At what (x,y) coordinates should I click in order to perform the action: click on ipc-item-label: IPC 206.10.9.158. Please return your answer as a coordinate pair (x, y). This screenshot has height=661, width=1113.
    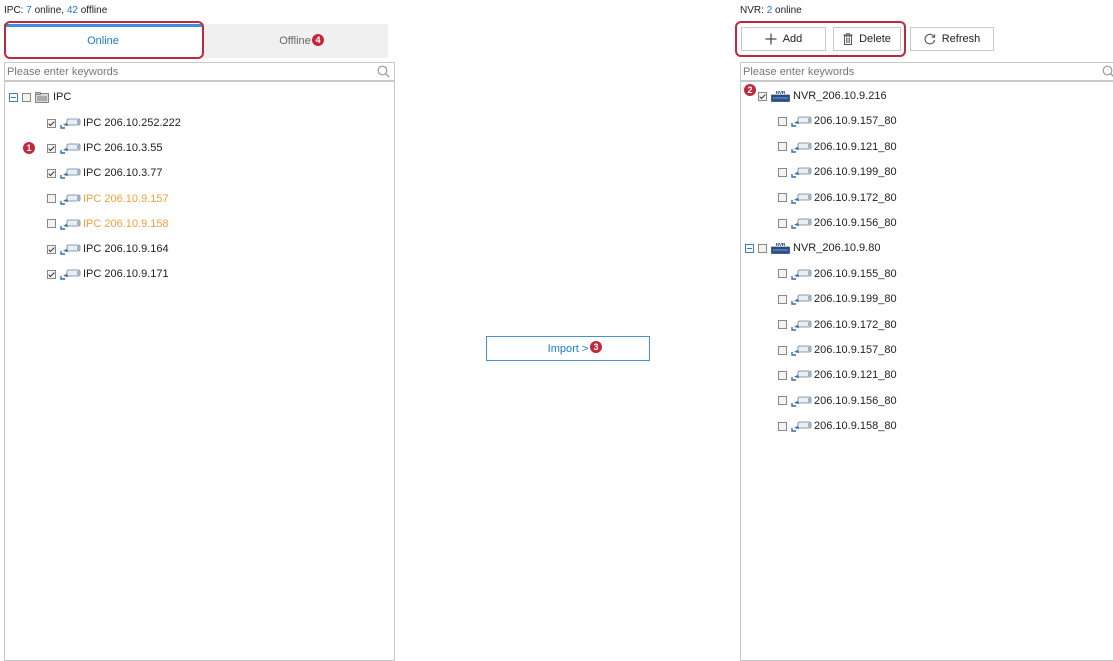
    Looking at the image, I should click on (126, 223).